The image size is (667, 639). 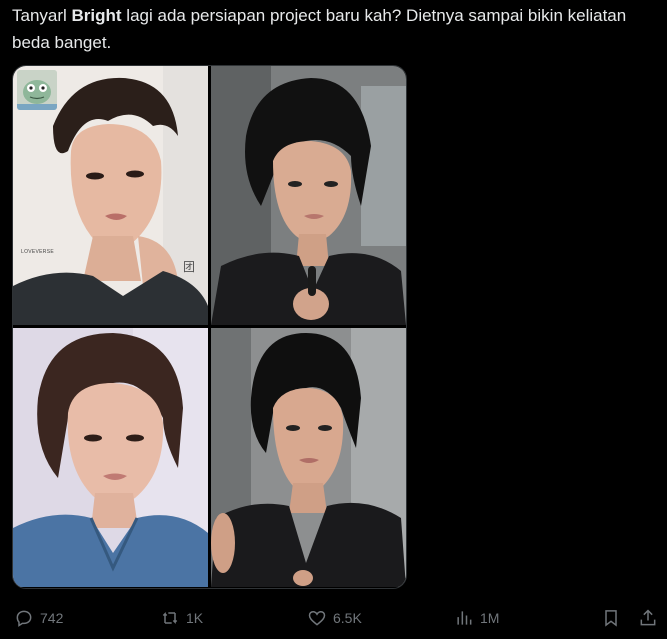 I want to click on like-button: 6.5K, so click(x=334, y=618).